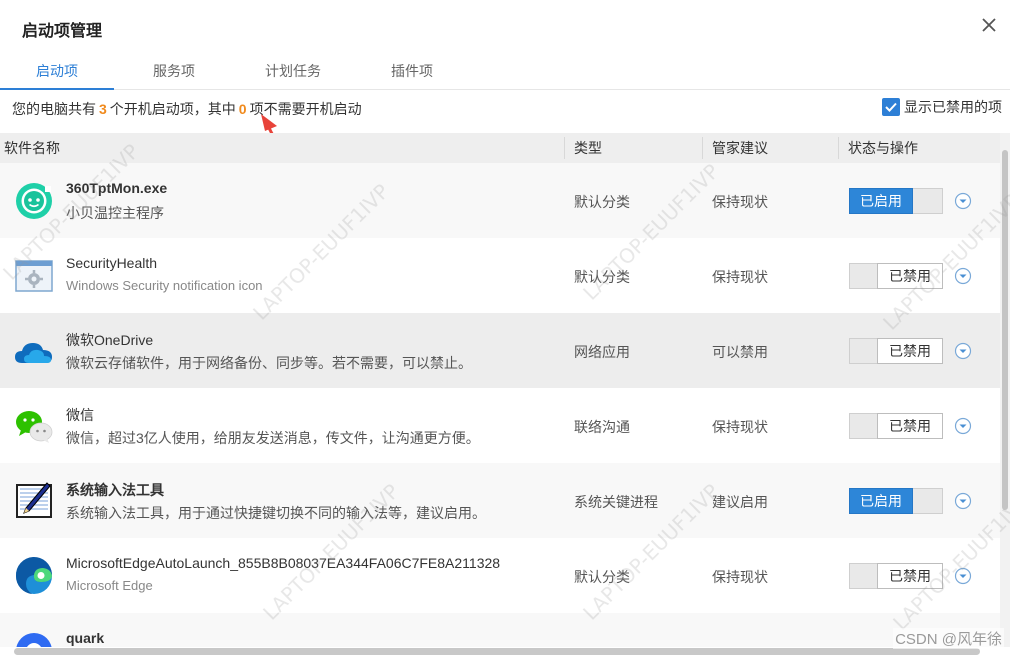  I want to click on title-bar: 启动项管理, so click(505, 26).